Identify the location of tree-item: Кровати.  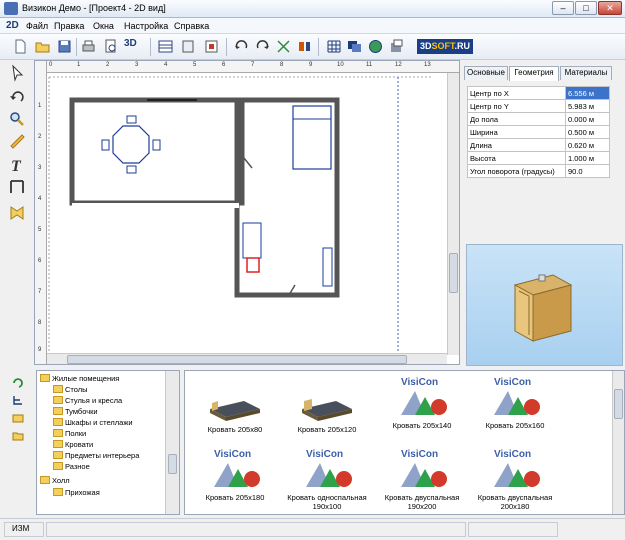
(73, 445).